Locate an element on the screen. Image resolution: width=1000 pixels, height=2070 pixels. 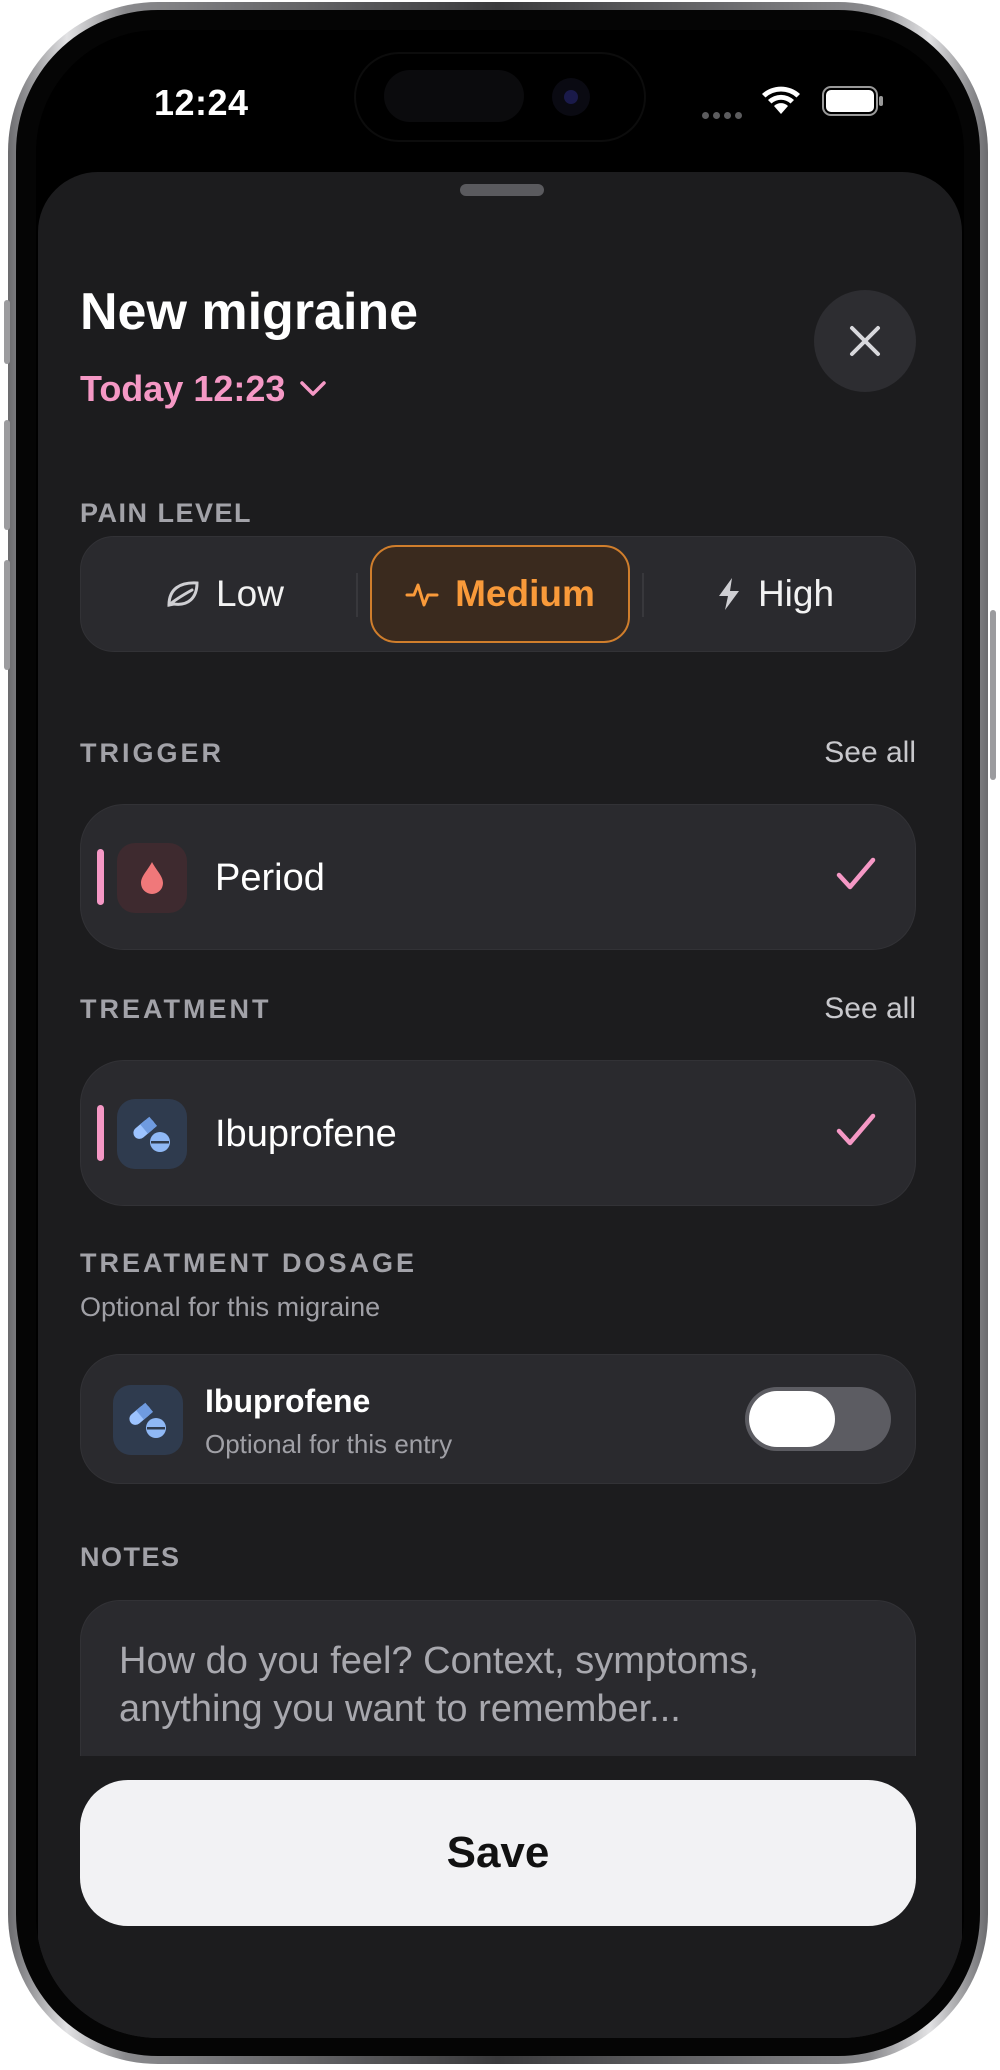
pain-option-low: Low is located at coordinates (225, 594).